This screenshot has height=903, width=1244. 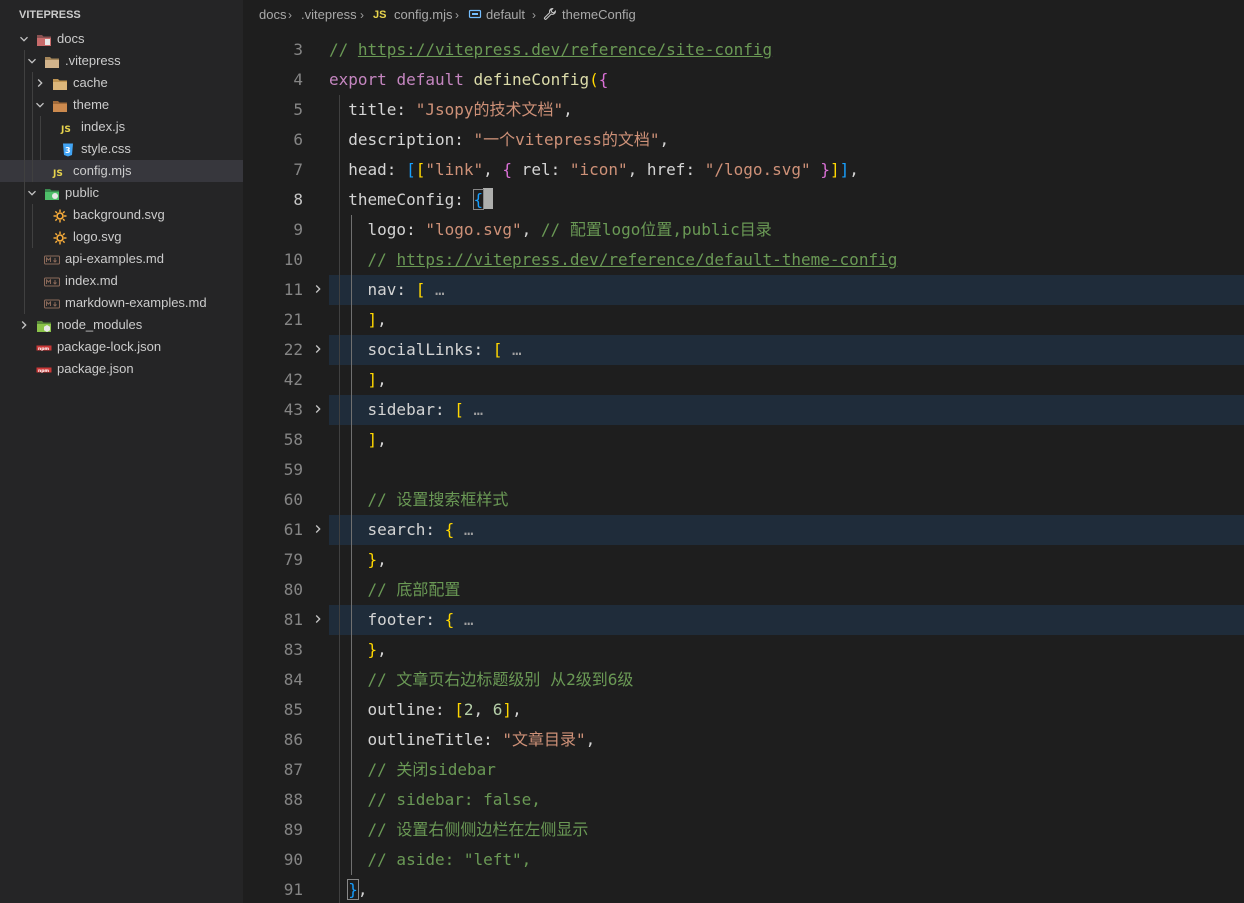 What do you see at coordinates (743, 830) in the screenshot?
I see `code-line: 89 // 设置右侧侧边栏在左侧显示` at bounding box center [743, 830].